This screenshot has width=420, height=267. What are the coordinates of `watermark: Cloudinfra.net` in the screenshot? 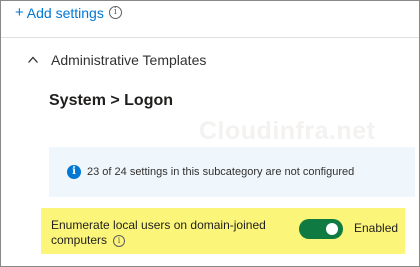 It's located at (287, 131).